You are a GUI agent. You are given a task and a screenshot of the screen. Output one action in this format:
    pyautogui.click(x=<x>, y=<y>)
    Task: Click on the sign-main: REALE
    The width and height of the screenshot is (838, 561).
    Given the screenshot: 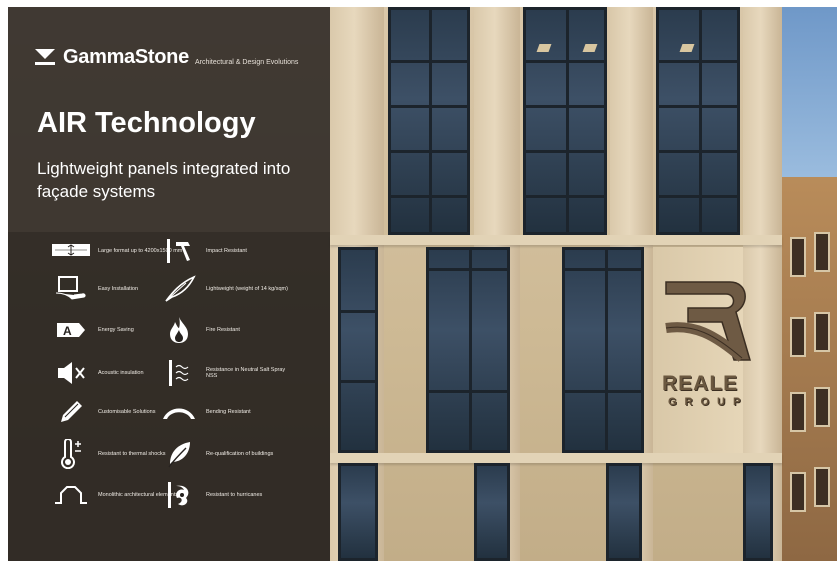 What is the action you would take?
    pyautogui.click(x=700, y=383)
    